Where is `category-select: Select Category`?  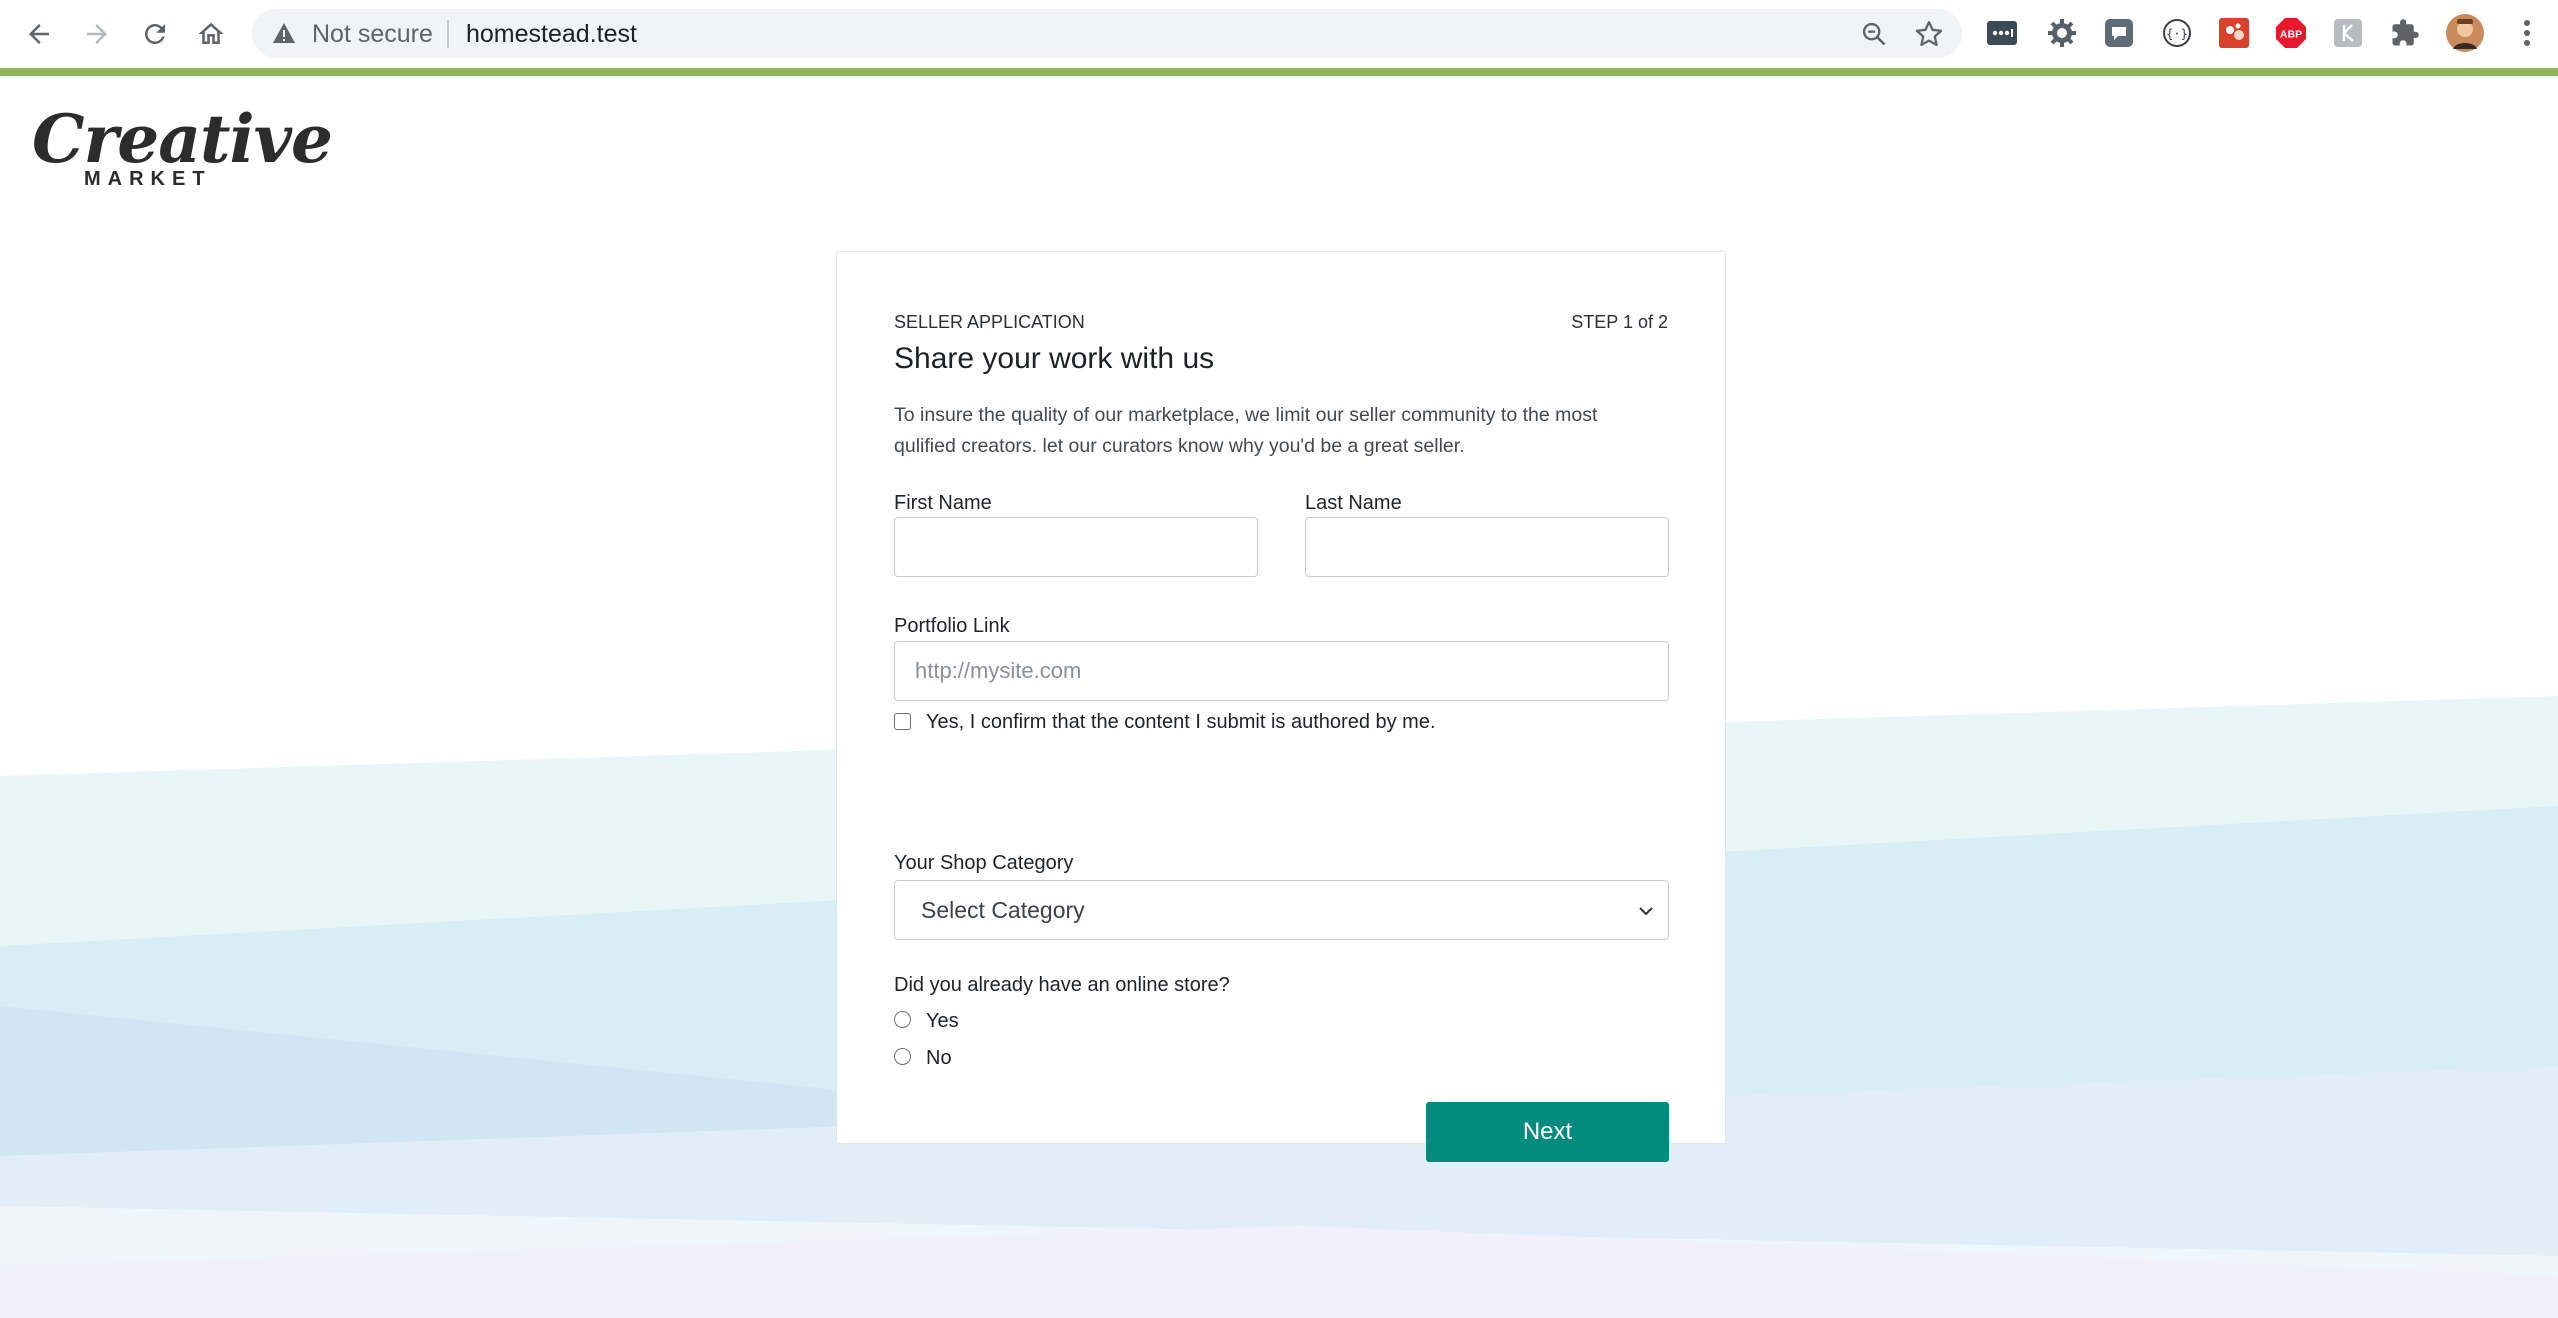
category-select: Select Category is located at coordinates (1281, 910).